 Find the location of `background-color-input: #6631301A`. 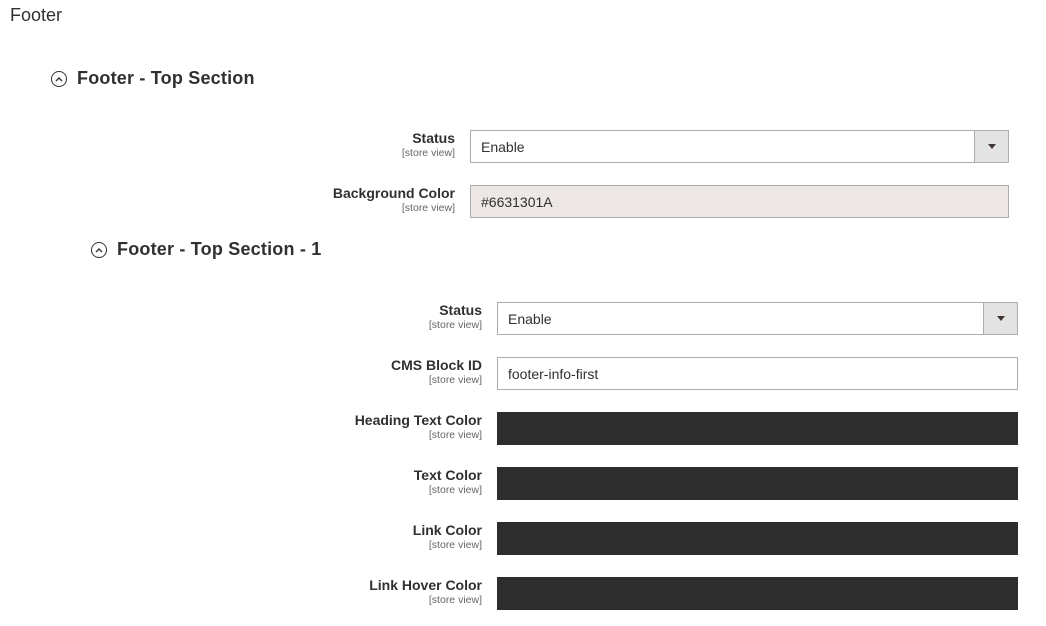

background-color-input: #6631301A is located at coordinates (739, 201).